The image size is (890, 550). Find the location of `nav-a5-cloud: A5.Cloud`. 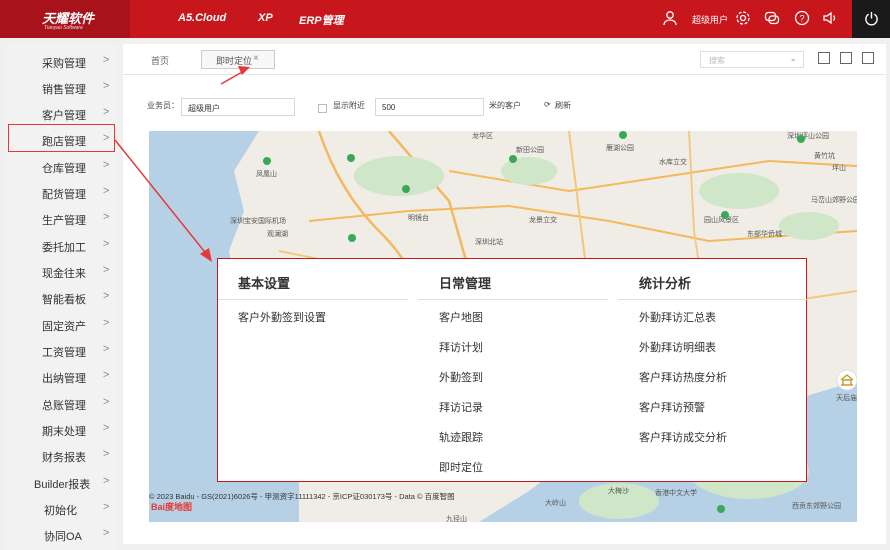

nav-a5-cloud: A5.Cloud is located at coordinates (202, 18).